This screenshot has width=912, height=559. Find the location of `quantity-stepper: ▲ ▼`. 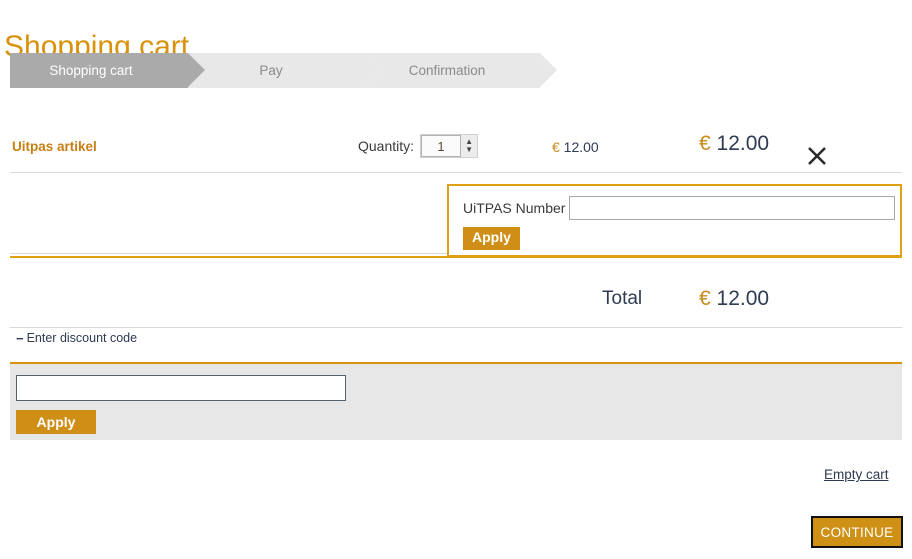

quantity-stepper: ▲ ▼ is located at coordinates (449, 146).